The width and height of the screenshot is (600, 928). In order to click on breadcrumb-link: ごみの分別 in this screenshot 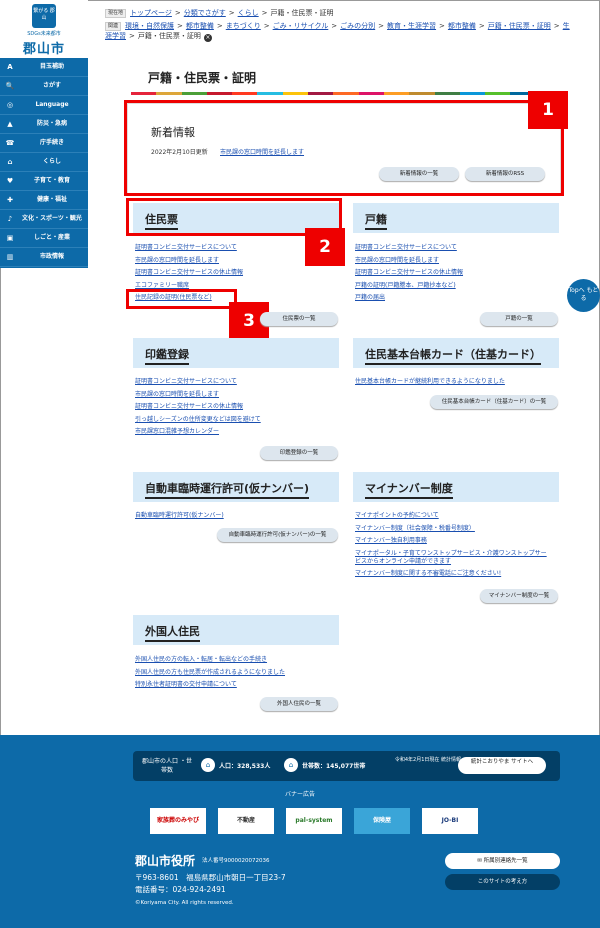, I will do `click(357, 26)`.